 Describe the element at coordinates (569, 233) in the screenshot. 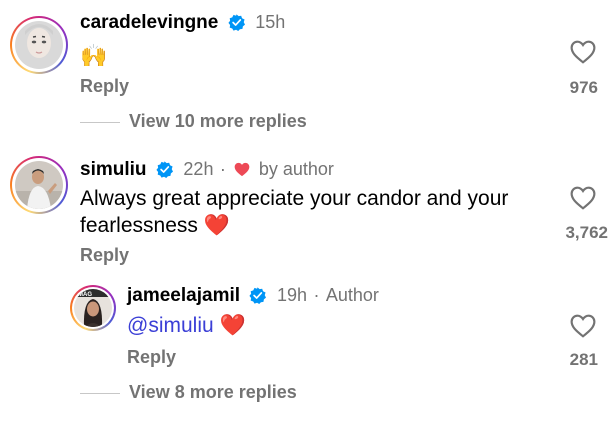

I see `like-count: 3,762` at that location.